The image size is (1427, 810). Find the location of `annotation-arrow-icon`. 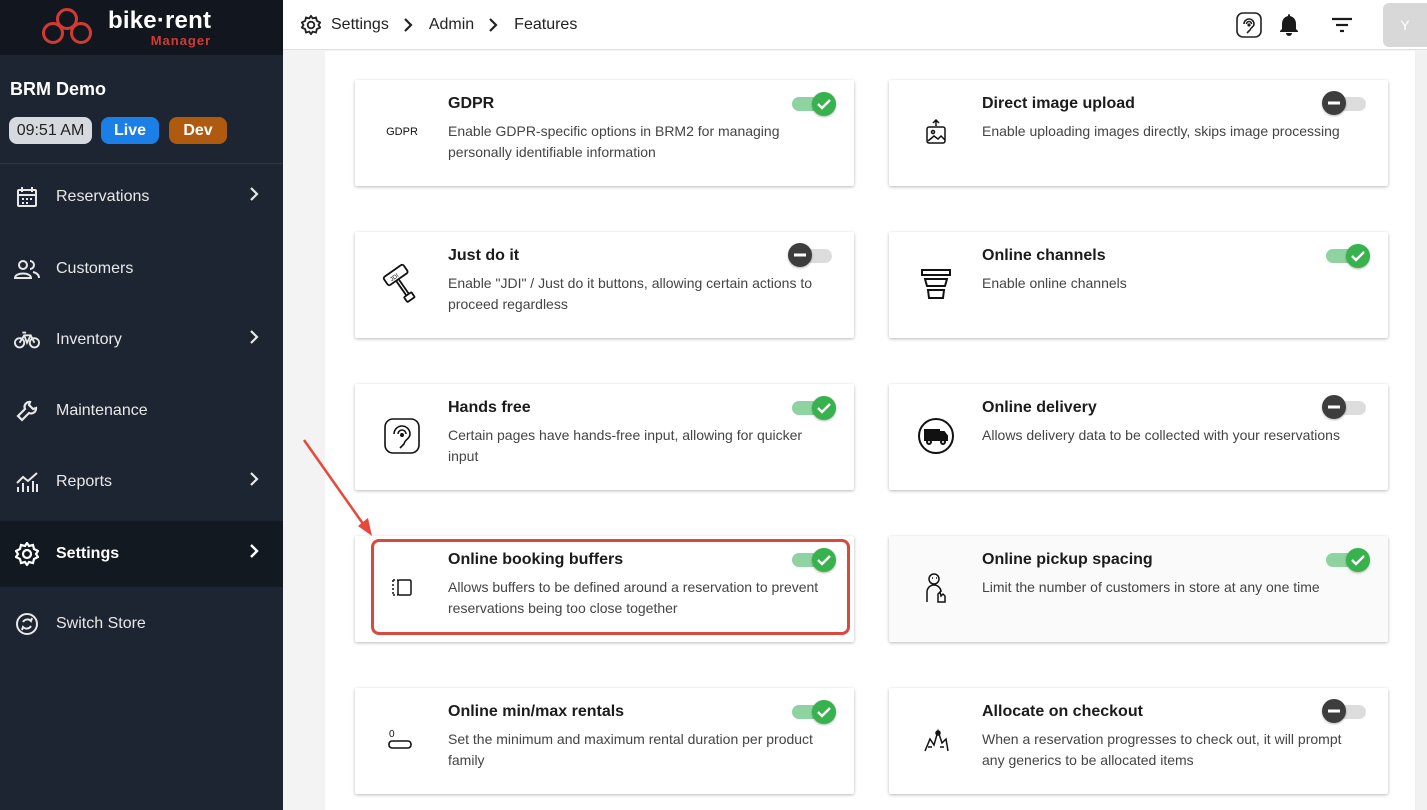

annotation-arrow-icon is located at coordinates (337, 487).